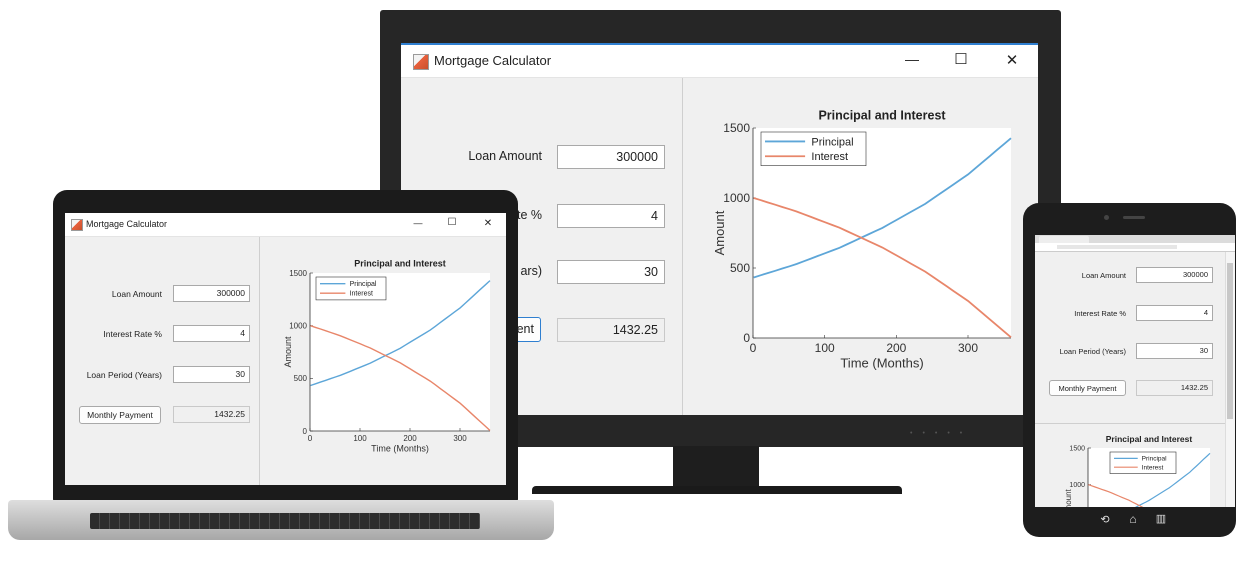  What do you see at coordinates (1105, 519) in the screenshot?
I see `phone-back-icon: ⟲` at bounding box center [1105, 519].